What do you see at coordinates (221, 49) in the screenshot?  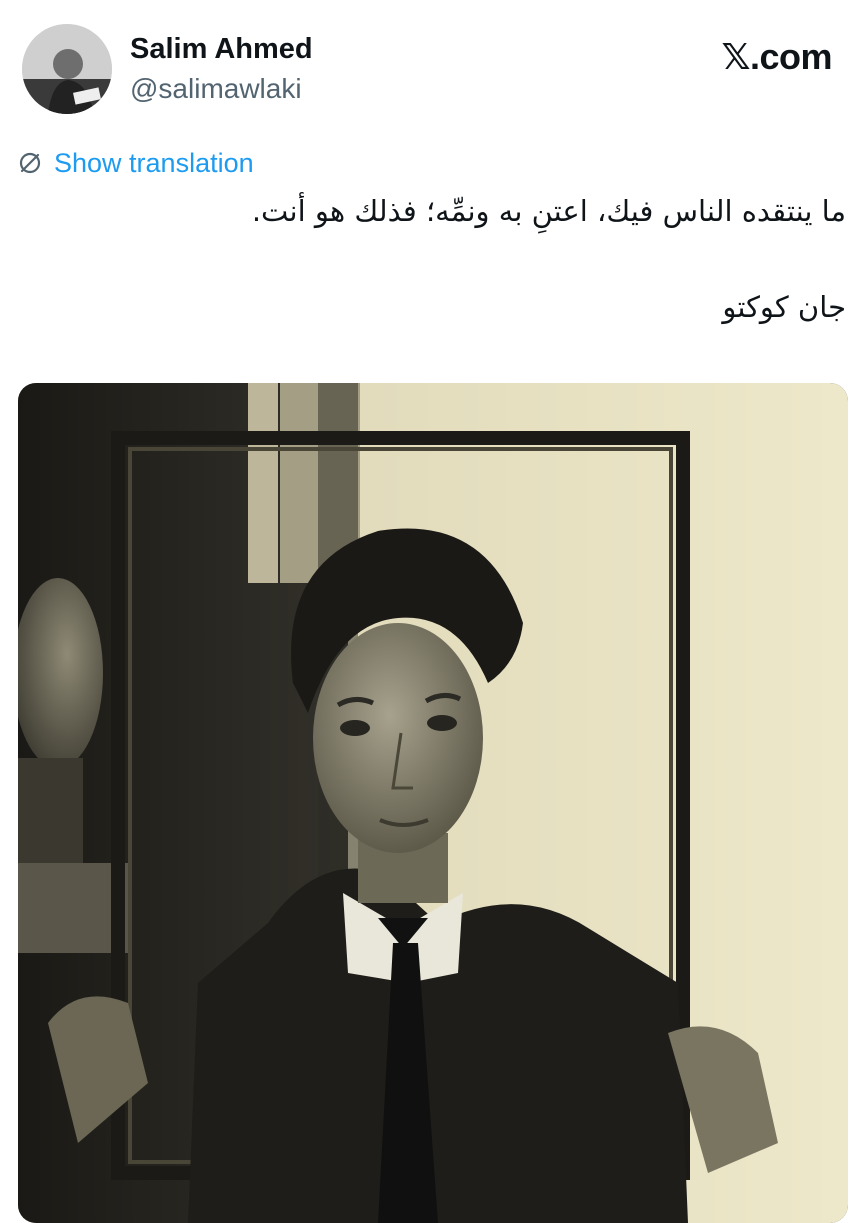 I see `author-name: Salim Ahmed` at bounding box center [221, 49].